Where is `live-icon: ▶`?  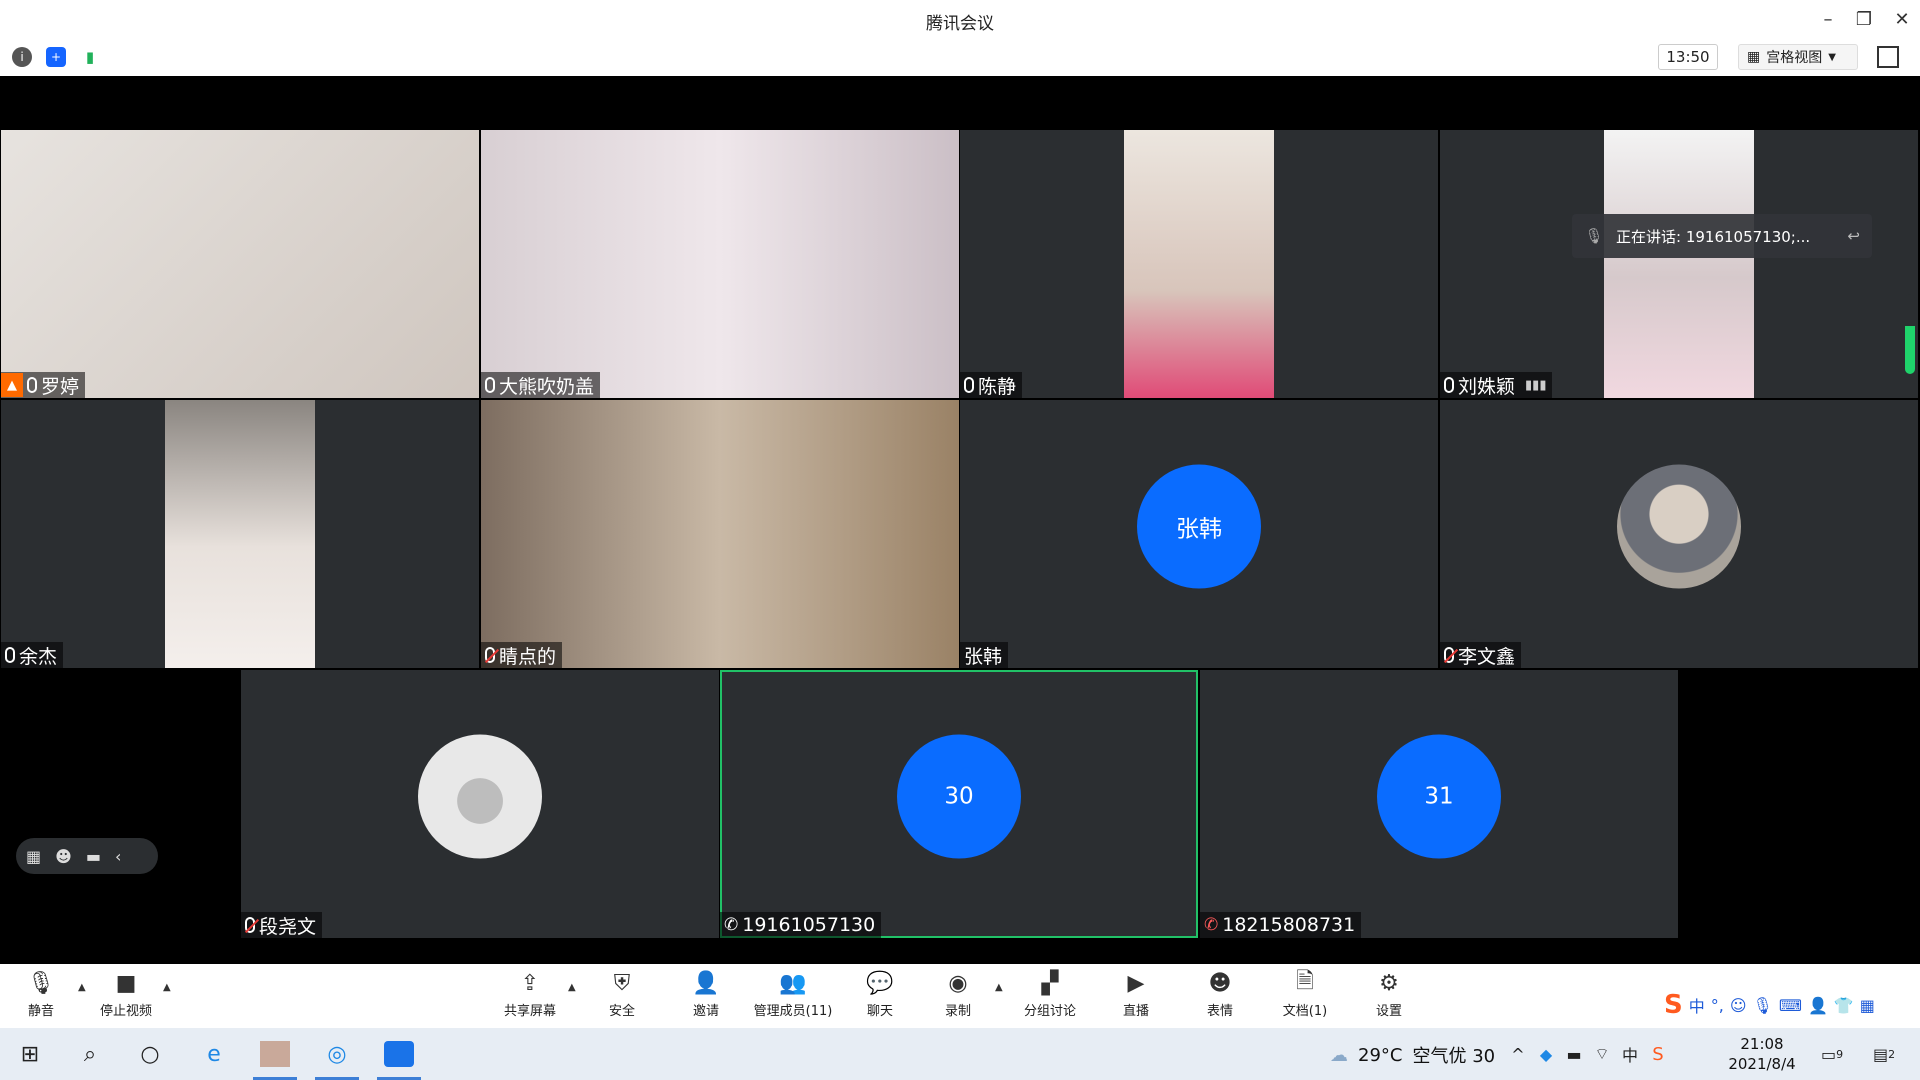
live-icon: ▶ is located at coordinates (1136, 983).